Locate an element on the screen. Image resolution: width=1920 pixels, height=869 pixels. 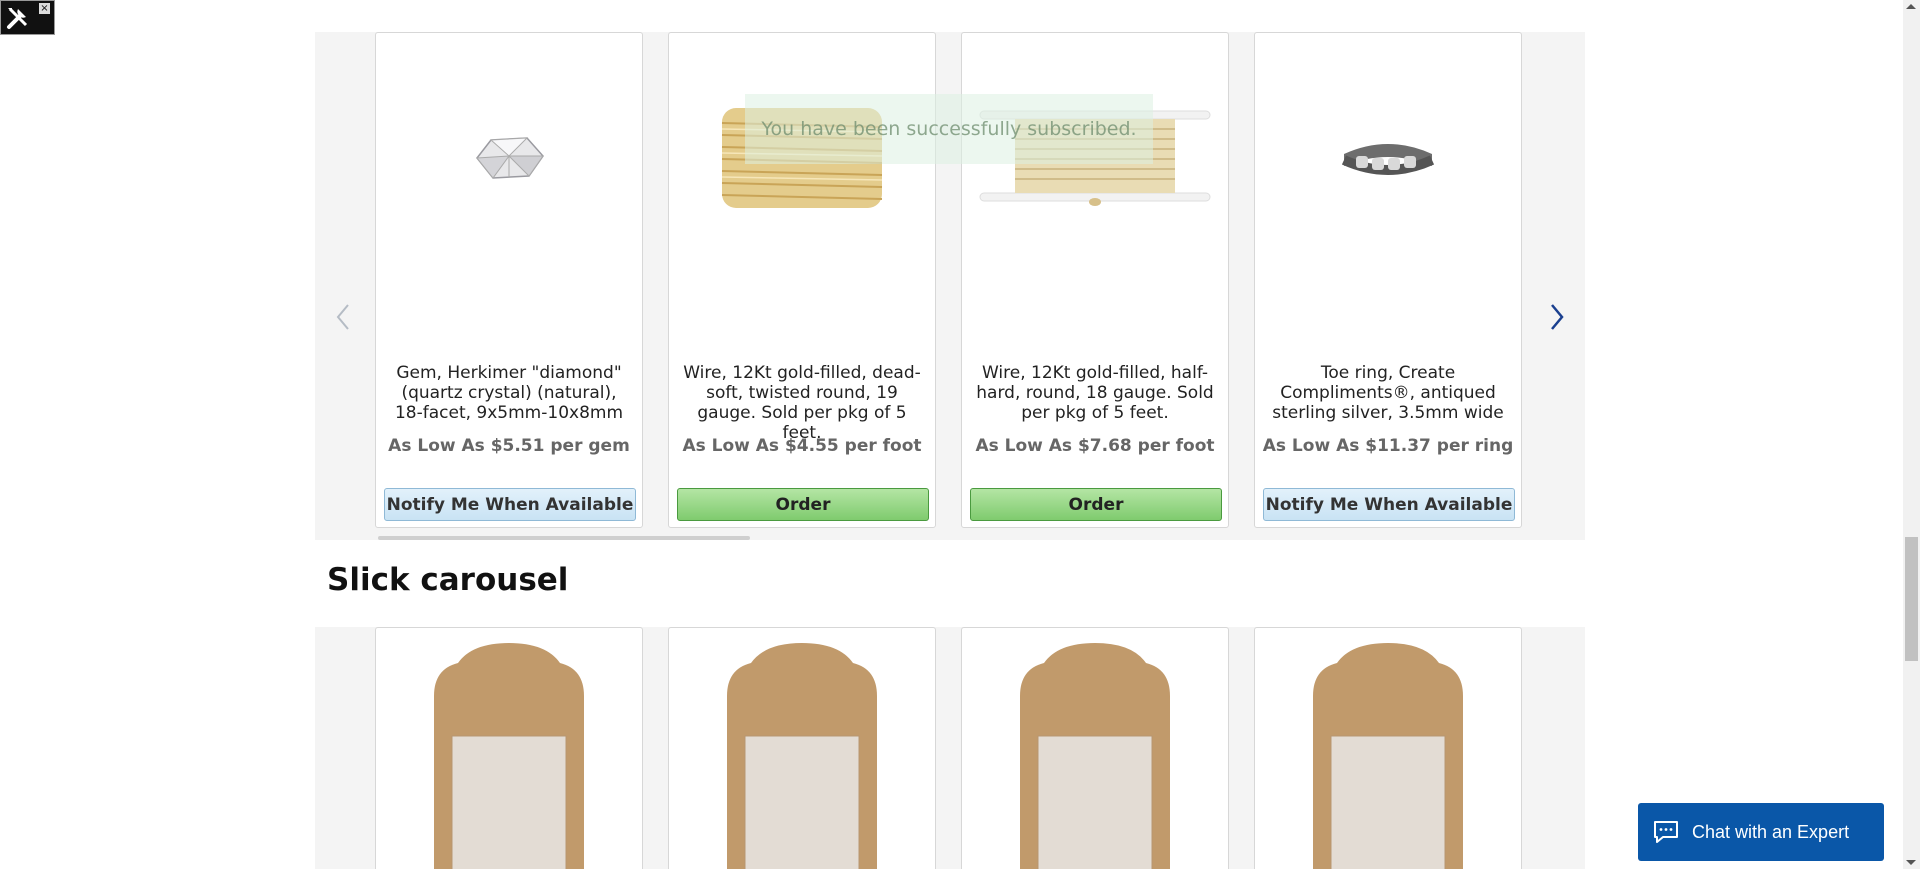
subscription-toast: You have been successfully subscribed. is located at coordinates (949, 129).